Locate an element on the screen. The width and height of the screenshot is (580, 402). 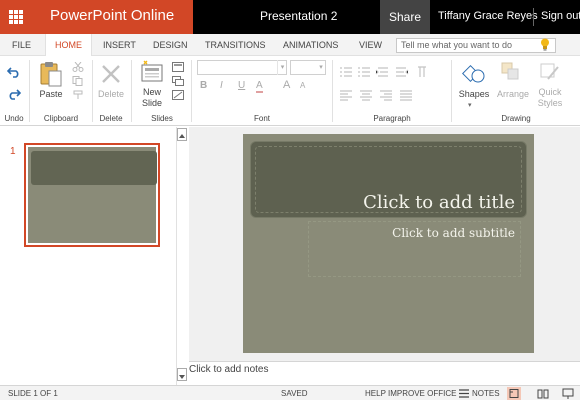
new-slide-icon is located at coordinates (152, 72).